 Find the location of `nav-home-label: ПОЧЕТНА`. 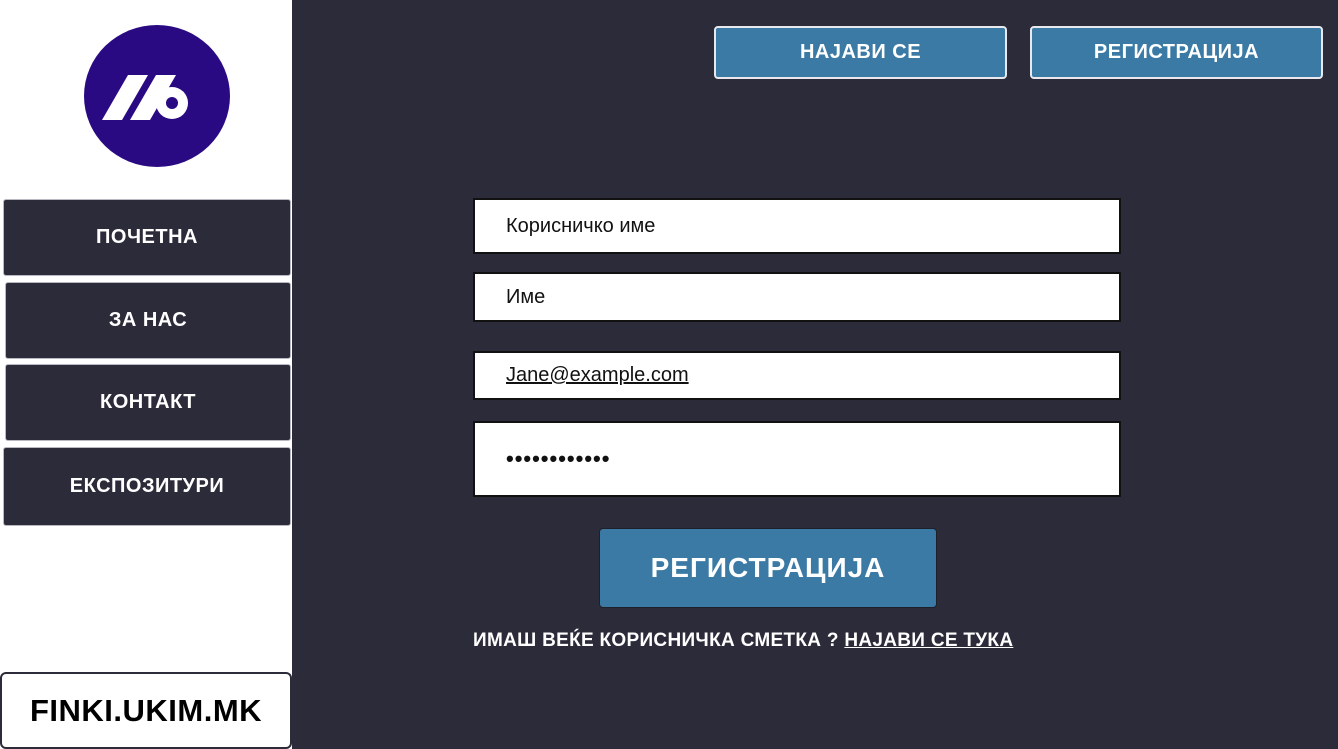

nav-home-label: ПОЧЕТНА is located at coordinates (147, 237).